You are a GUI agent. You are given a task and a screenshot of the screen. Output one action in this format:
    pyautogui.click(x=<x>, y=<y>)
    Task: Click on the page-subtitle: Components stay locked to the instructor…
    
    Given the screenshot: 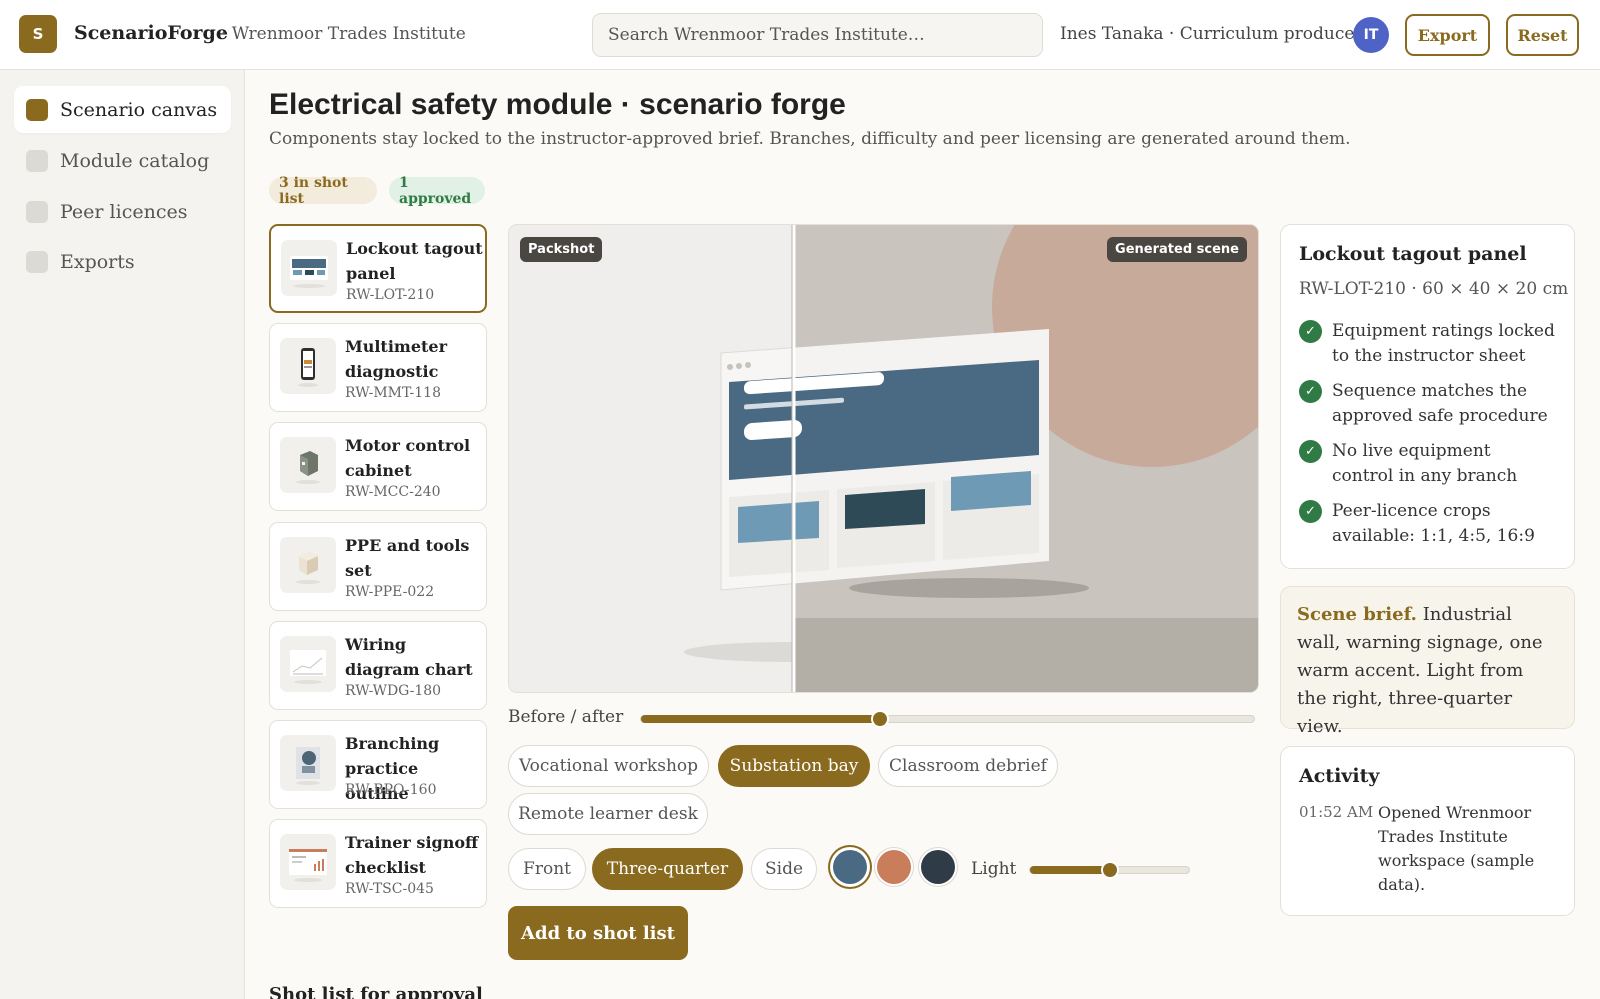 What is the action you would take?
    pyautogui.click(x=810, y=139)
    